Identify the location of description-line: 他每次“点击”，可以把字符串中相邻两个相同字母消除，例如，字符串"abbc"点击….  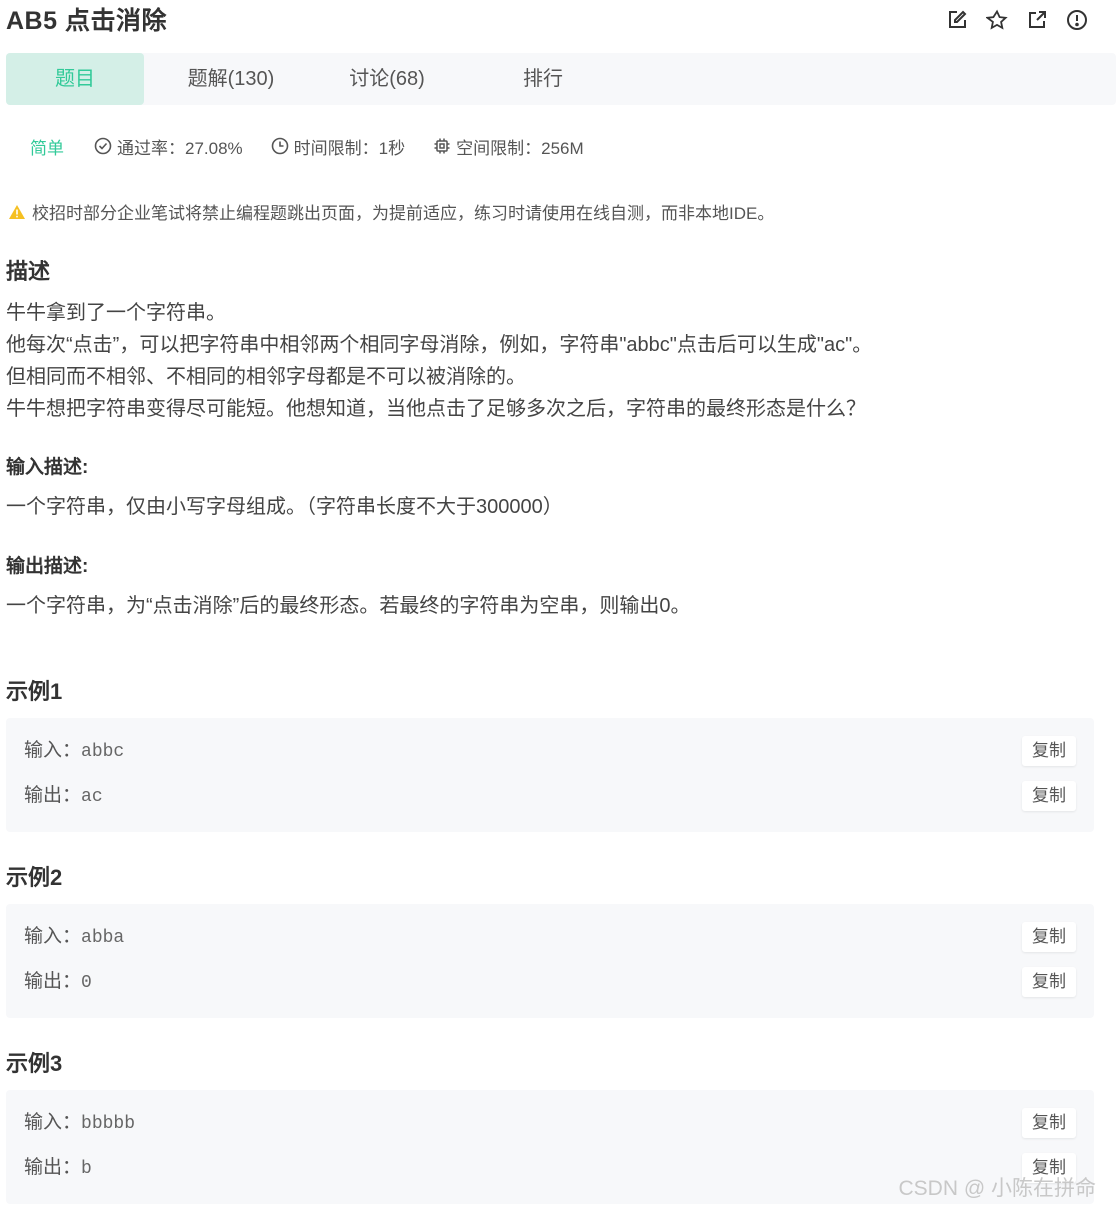
(439, 345).